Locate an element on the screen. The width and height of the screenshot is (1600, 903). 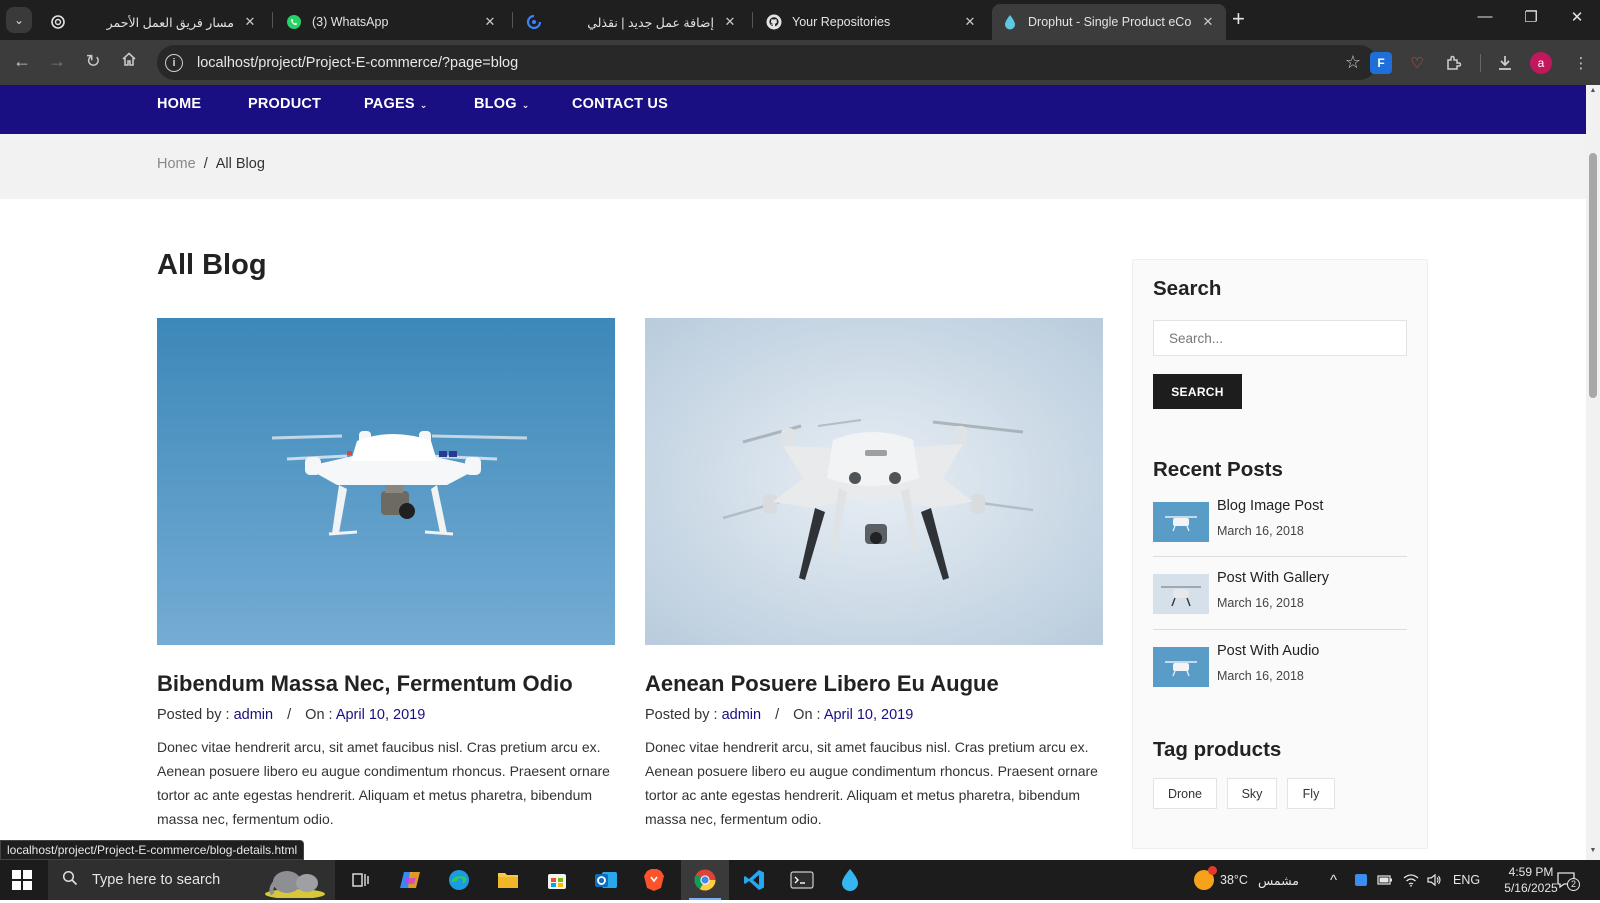
breadcrumb-current: All Blog is located at coordinates (240, 164).